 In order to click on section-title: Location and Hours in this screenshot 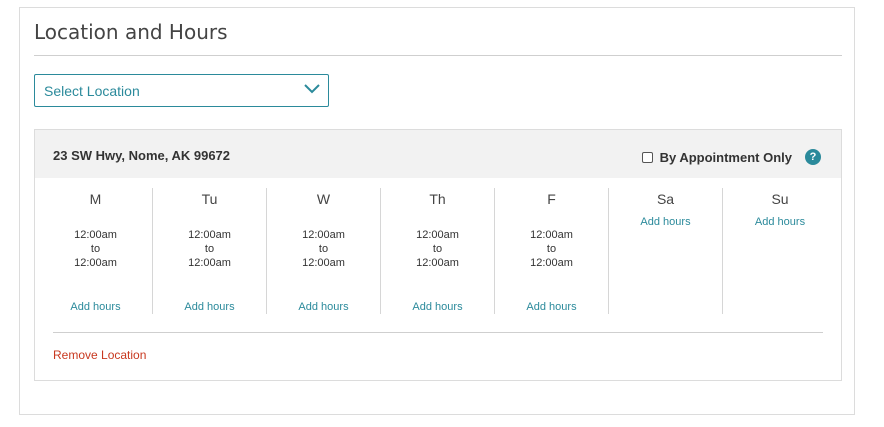, I will do `click(131, 32)`.